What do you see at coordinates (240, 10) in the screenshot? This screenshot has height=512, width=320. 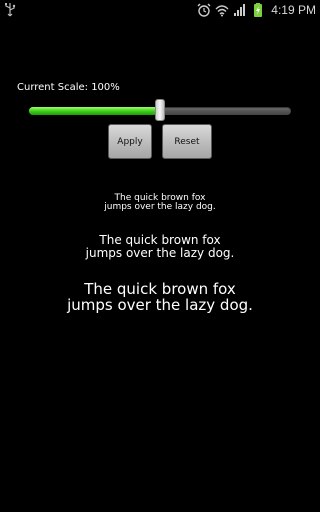 I see `signal-icon` at bounding box center [240, 10].